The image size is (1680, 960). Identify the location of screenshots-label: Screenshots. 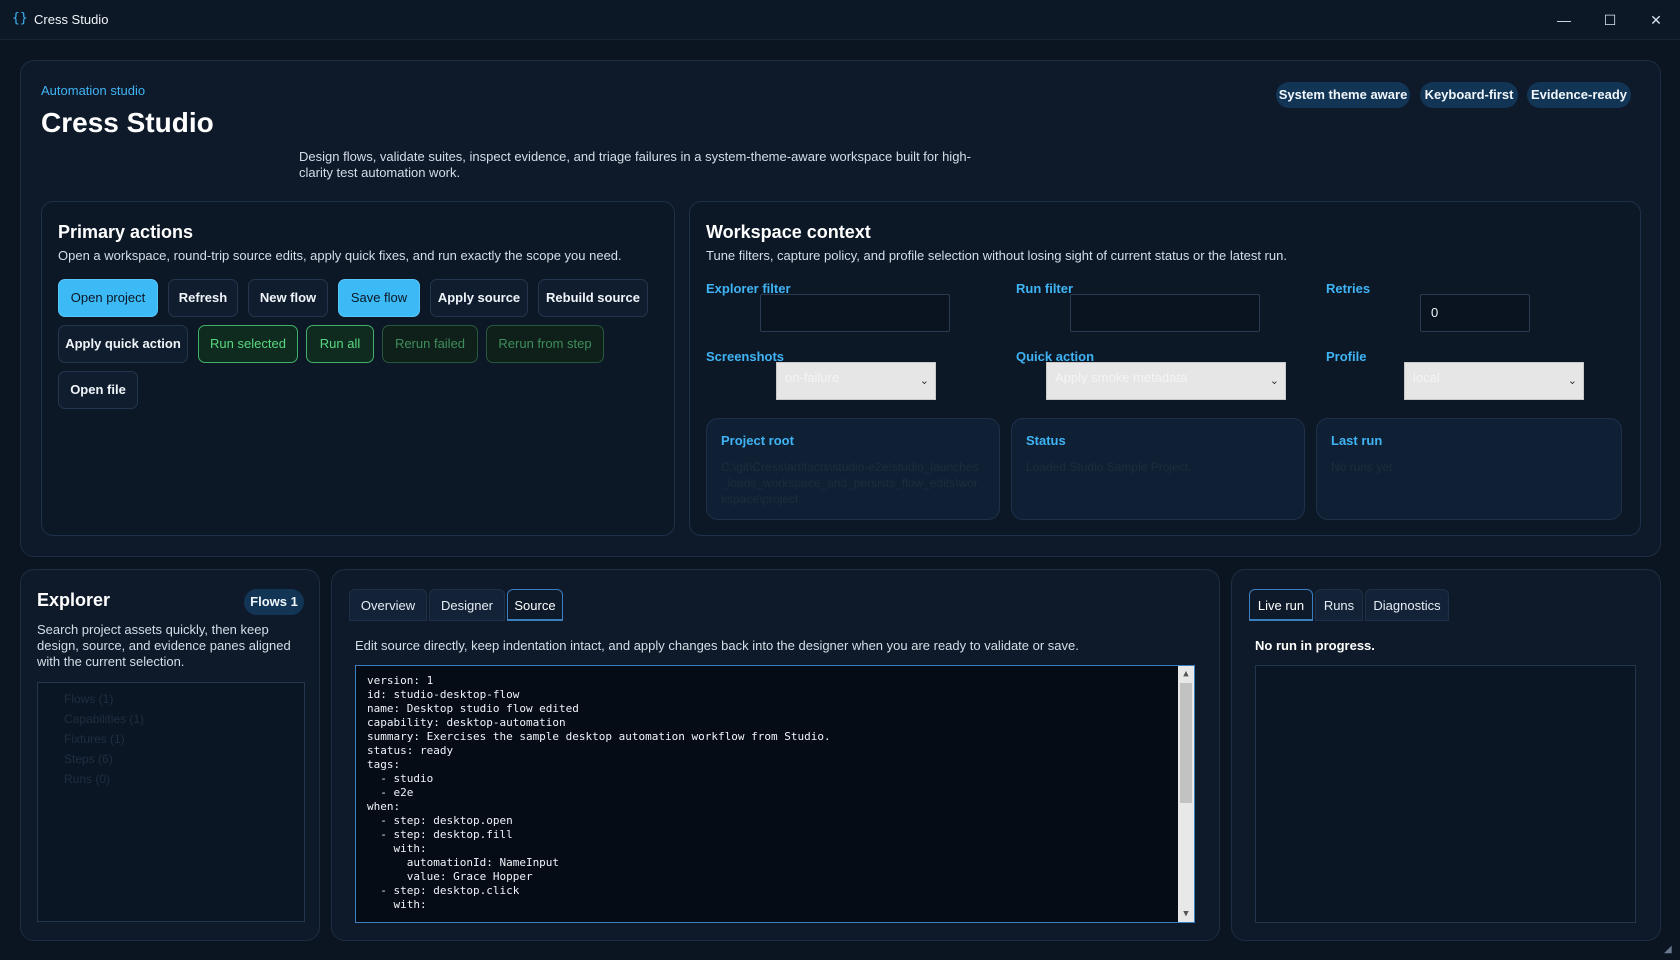
(745, 356).